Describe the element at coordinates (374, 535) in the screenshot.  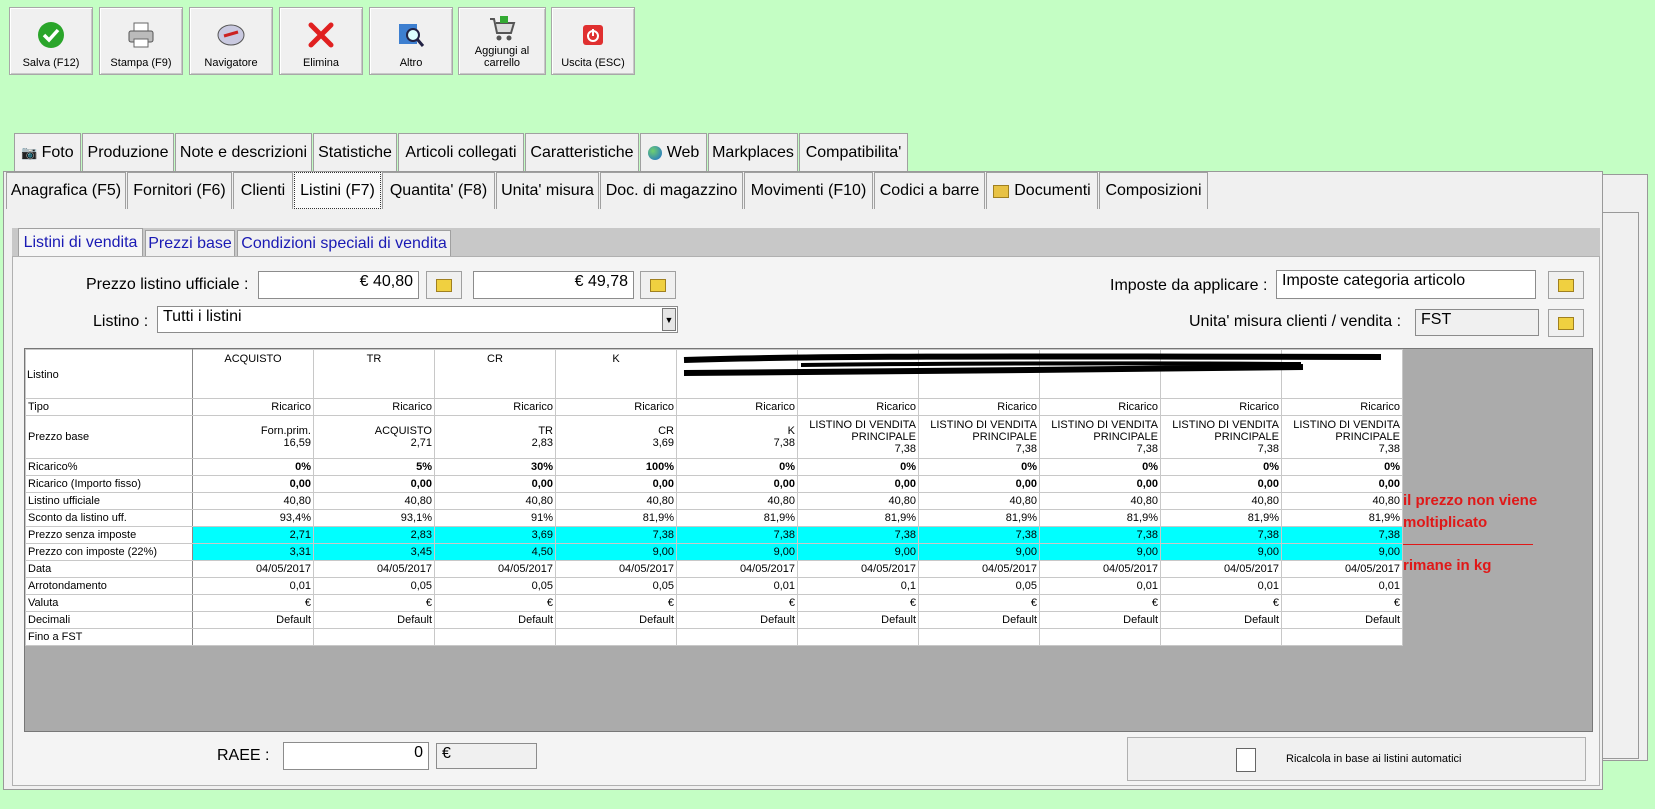
I see `grid-cell: 2,83` at that location.